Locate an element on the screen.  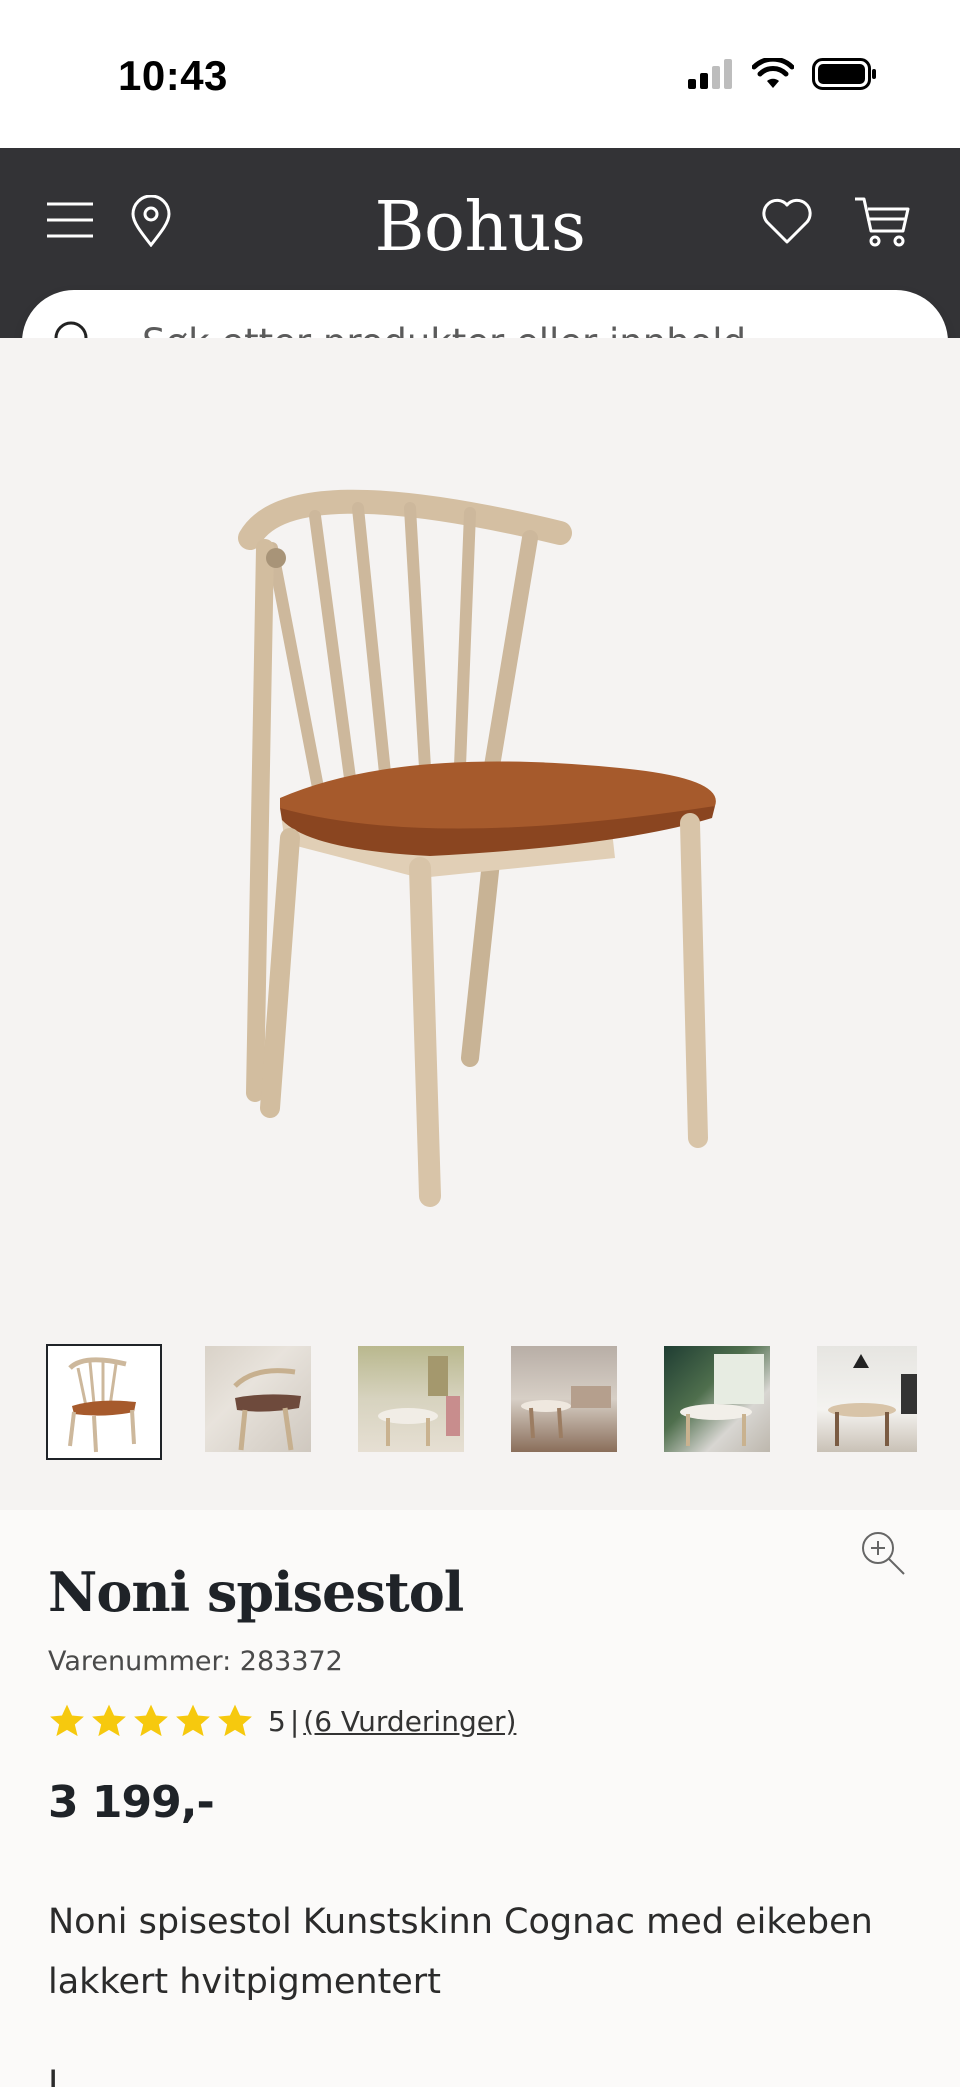
heart-icon is located at coordinates (787, 221).